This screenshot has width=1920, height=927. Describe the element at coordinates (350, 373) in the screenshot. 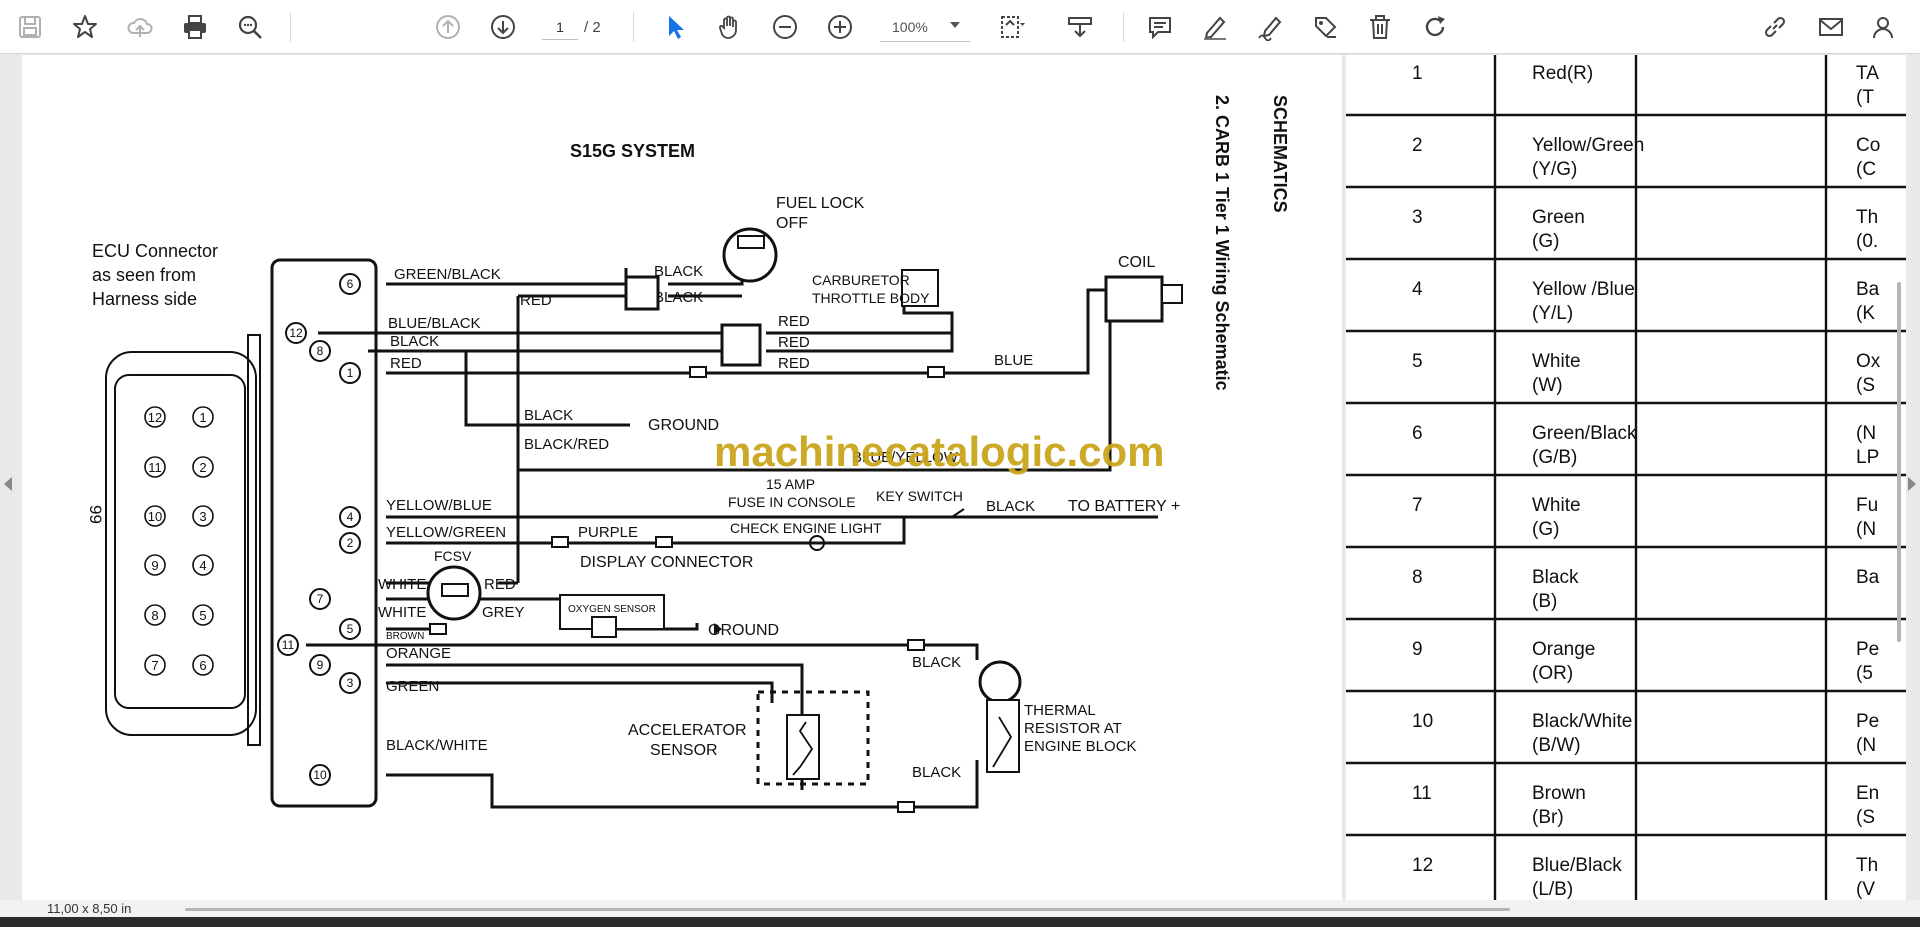

I see `ecu-pin-1: 1` at that location.